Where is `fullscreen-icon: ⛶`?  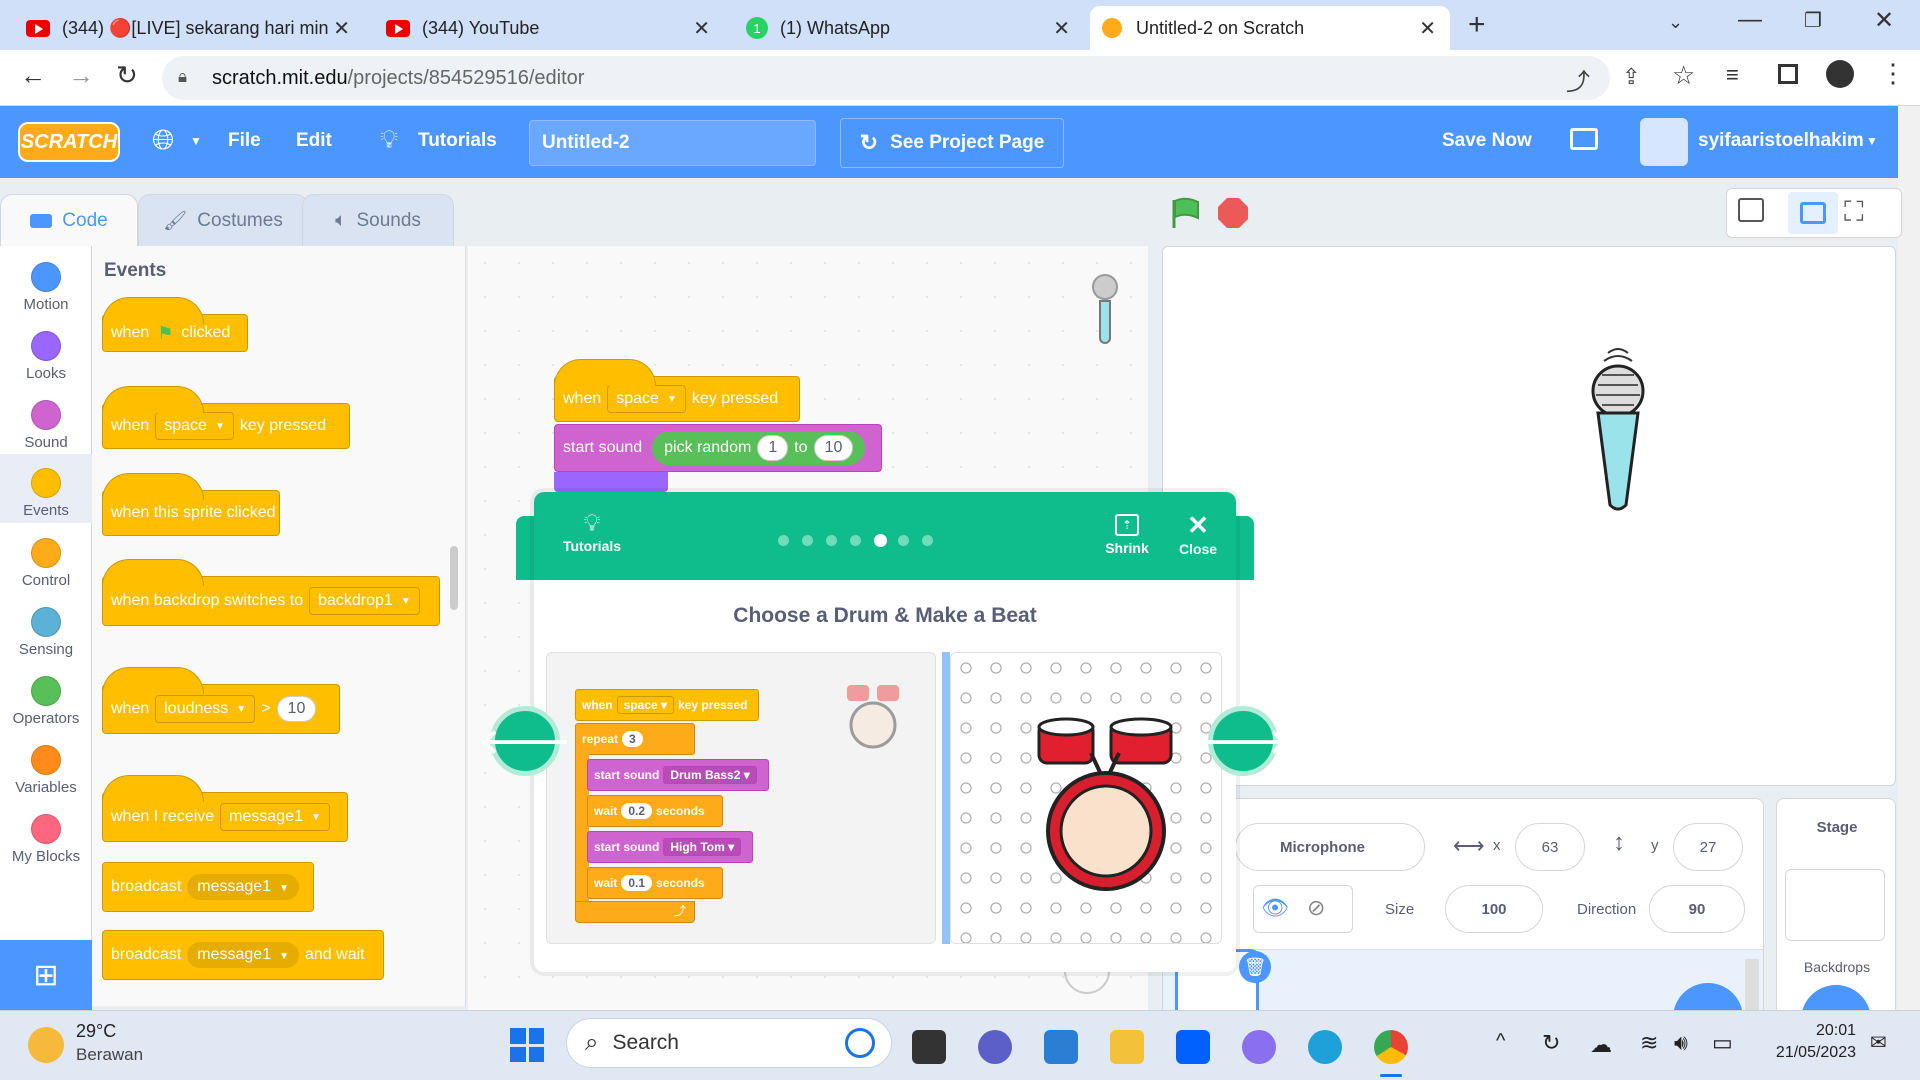
fullscreen-icon: ⛶ is located at coordinates (1854, 212).